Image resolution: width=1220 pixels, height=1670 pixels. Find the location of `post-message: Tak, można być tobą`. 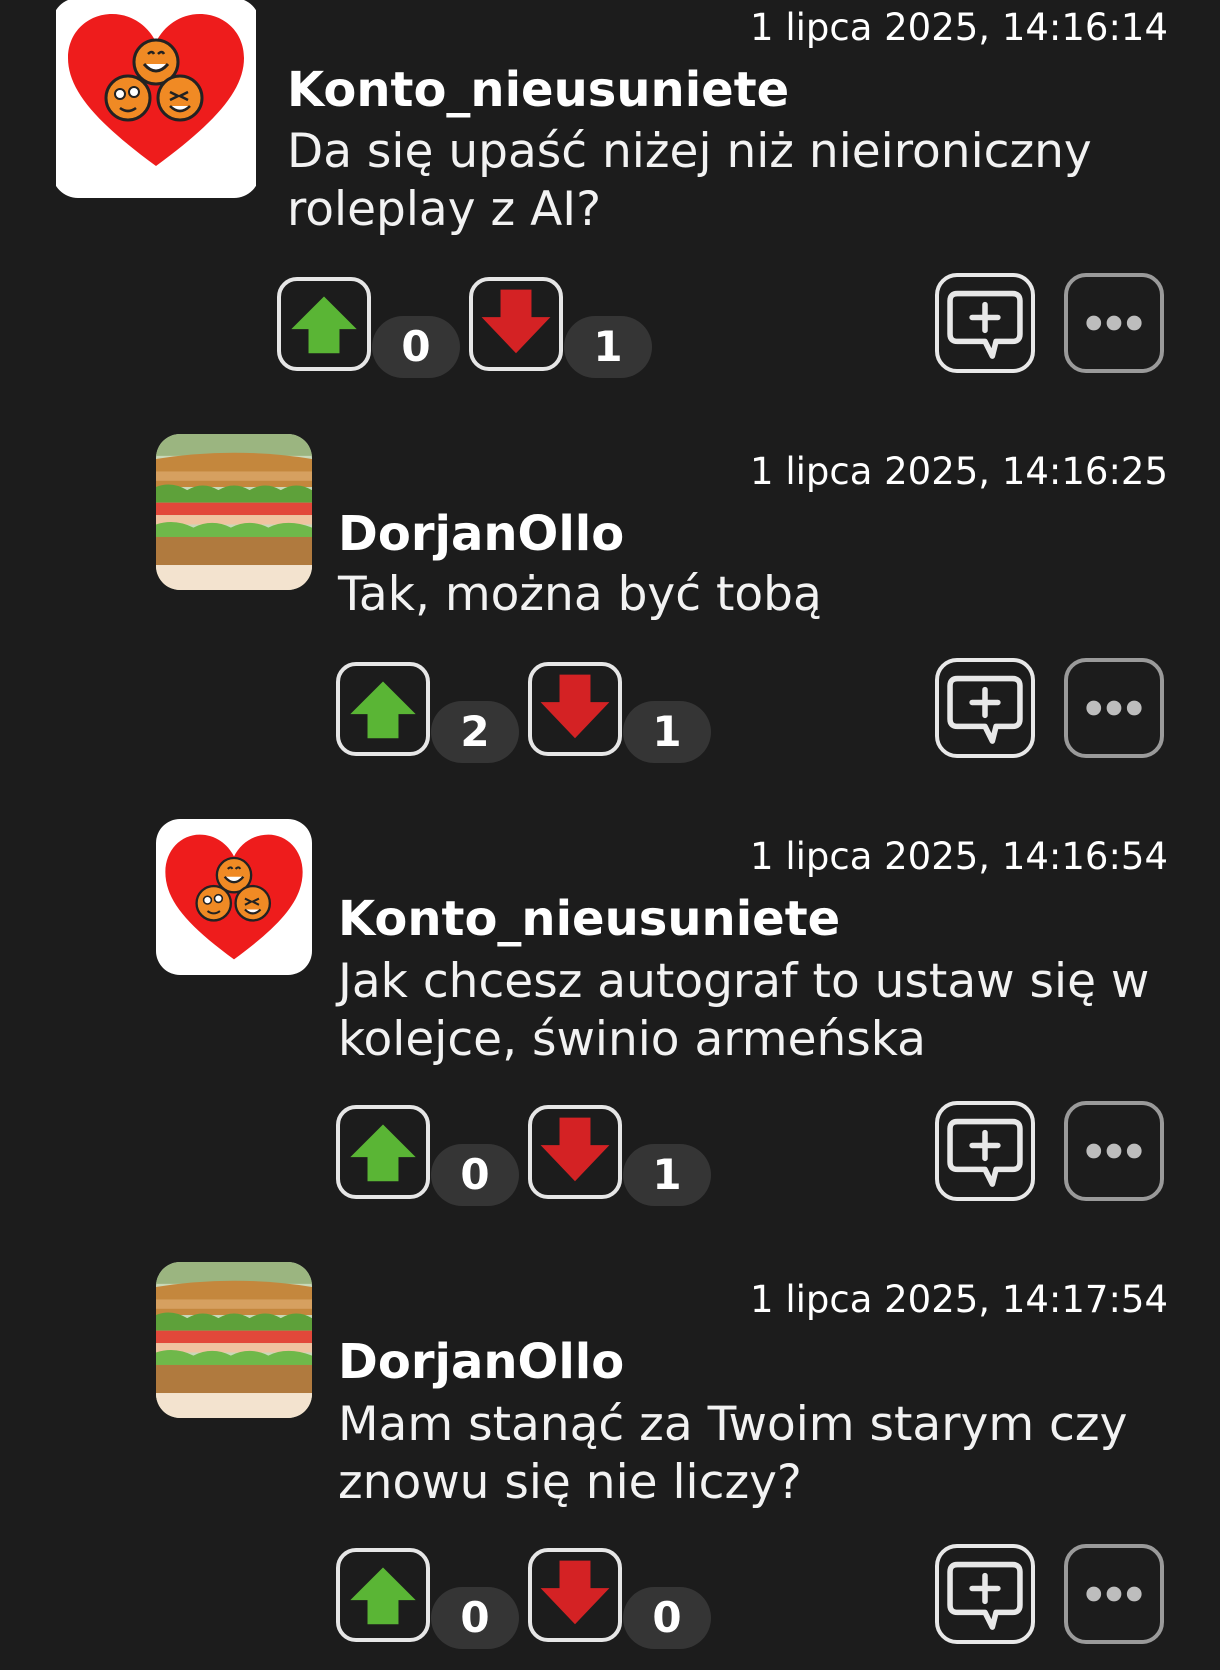

post-message: Tak, można być tobą is located at coordinates (580, 594).